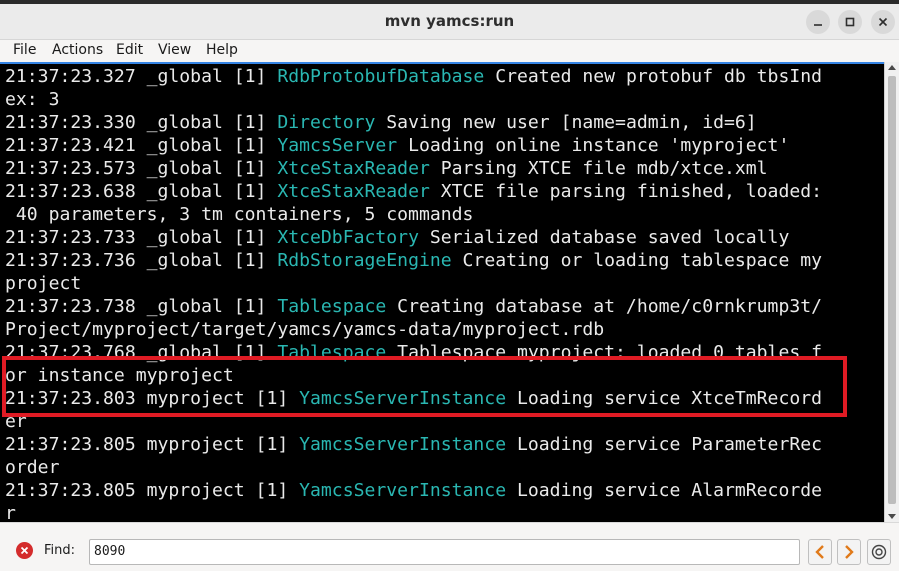  What do you see at coordinates (604, 237) in the screenshot?
I see `log-message: Serialized database saved locally` at bounding box center [604, 237].